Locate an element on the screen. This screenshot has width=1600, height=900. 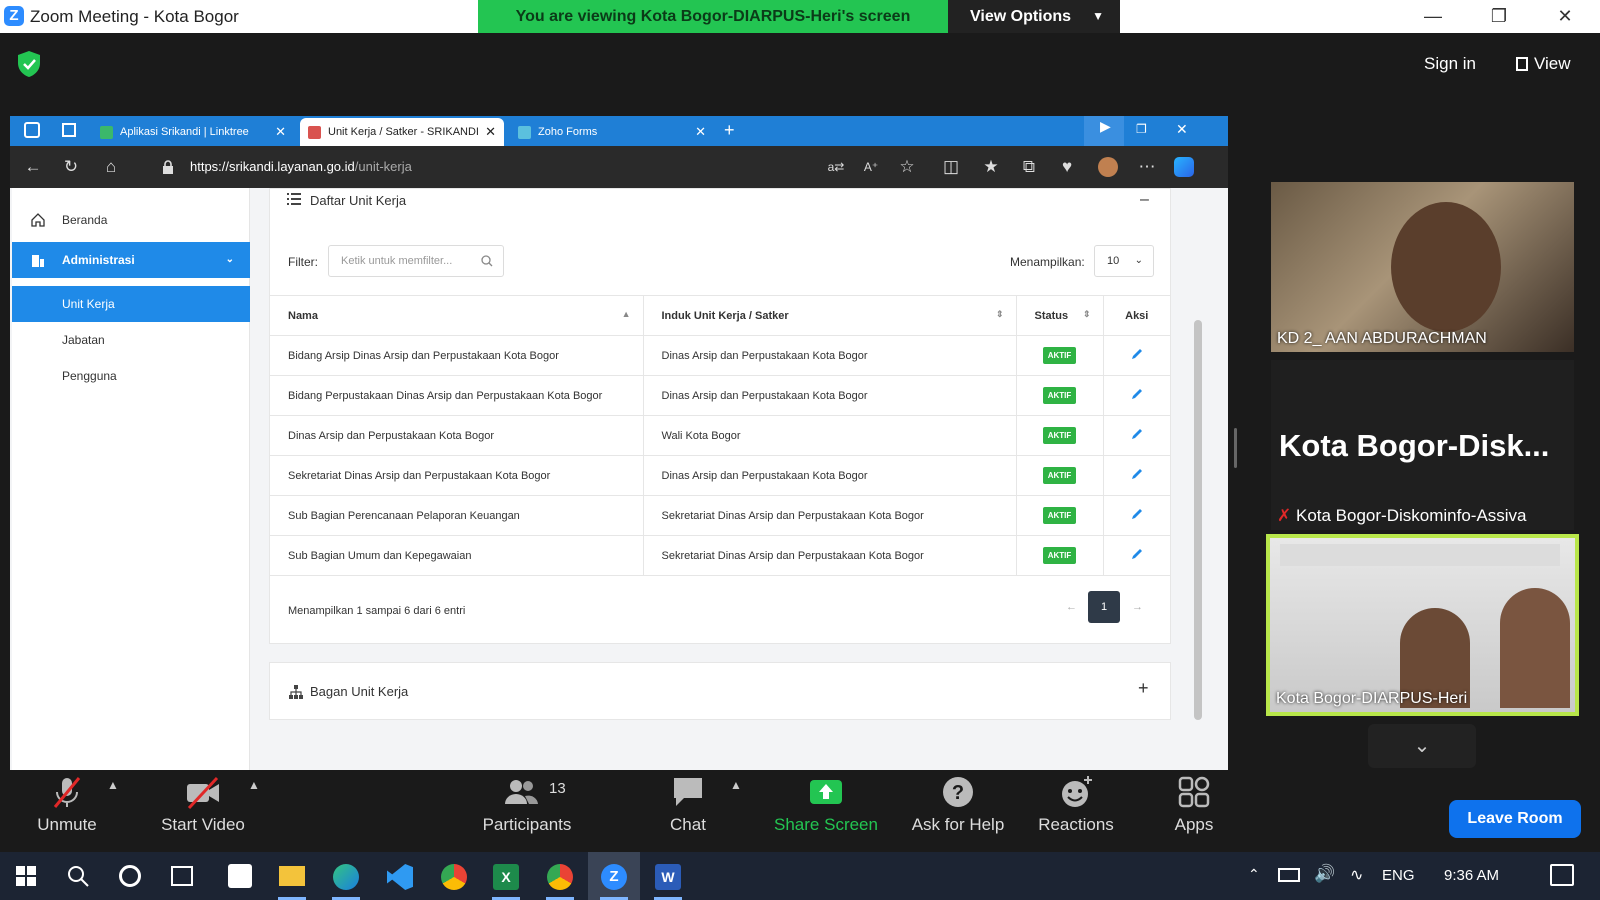
taskbar-edge is located at coordinates (346, 876).